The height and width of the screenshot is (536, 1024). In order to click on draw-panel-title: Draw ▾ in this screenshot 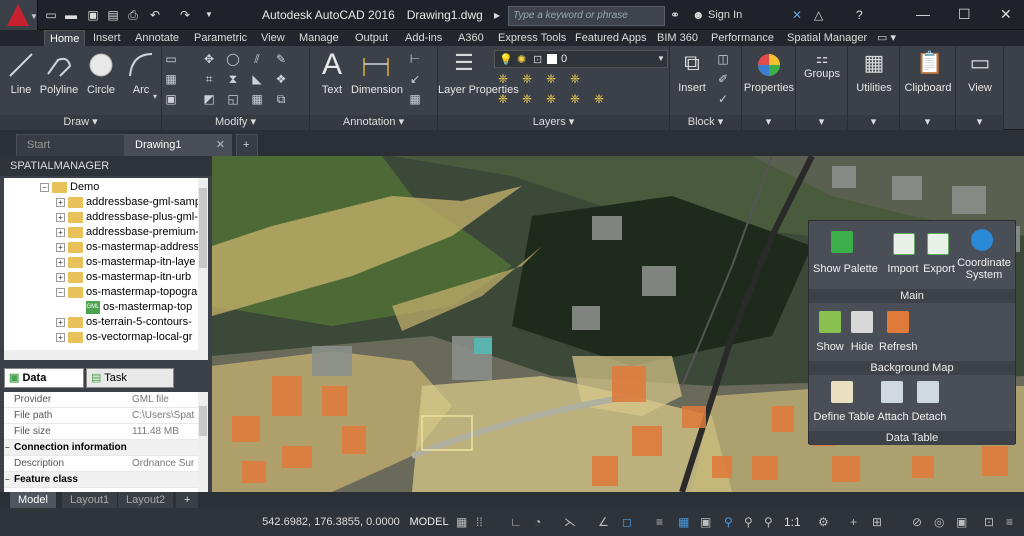, I will do `click(80, 122)`.